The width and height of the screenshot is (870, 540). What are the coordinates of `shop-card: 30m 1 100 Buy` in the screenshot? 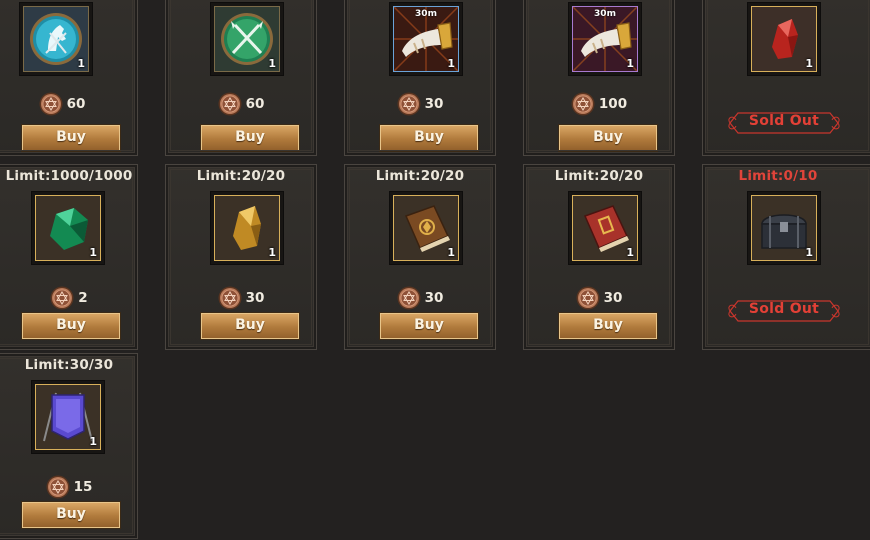 It's located at (599, 78).